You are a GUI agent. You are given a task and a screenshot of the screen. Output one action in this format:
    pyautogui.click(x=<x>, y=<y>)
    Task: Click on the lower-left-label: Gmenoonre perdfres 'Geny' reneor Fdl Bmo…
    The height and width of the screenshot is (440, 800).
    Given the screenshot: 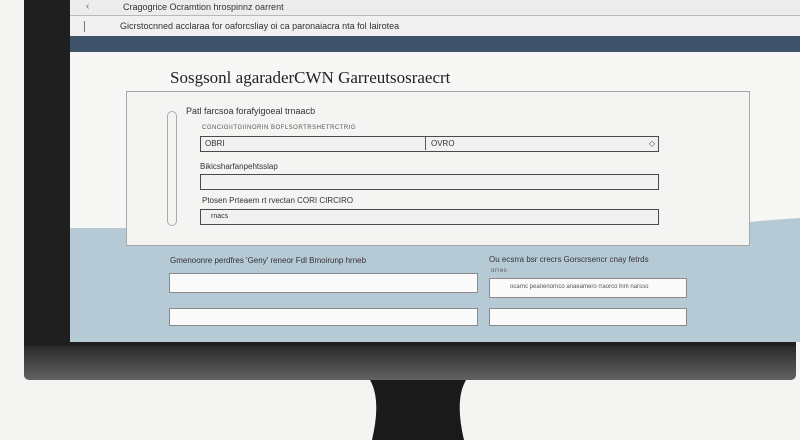 What is the action you would take?
    pyautogui.click(x=268, y=260)
    